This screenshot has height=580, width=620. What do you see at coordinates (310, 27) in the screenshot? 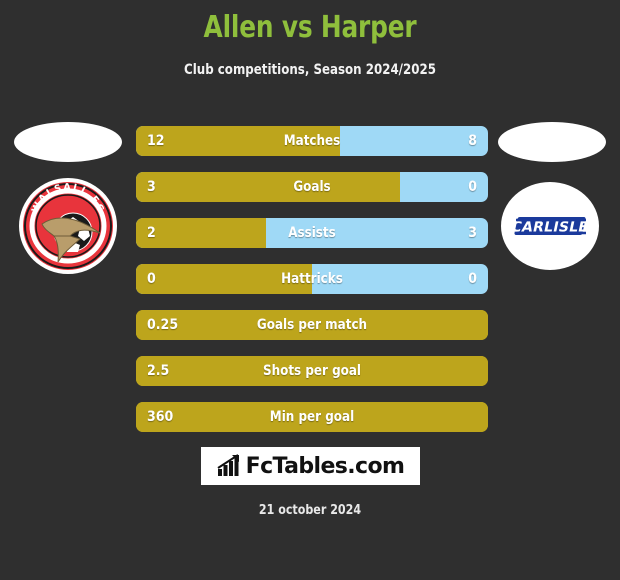
I see `page-title: Allen vs Harper` at bounding box center [310, 27].